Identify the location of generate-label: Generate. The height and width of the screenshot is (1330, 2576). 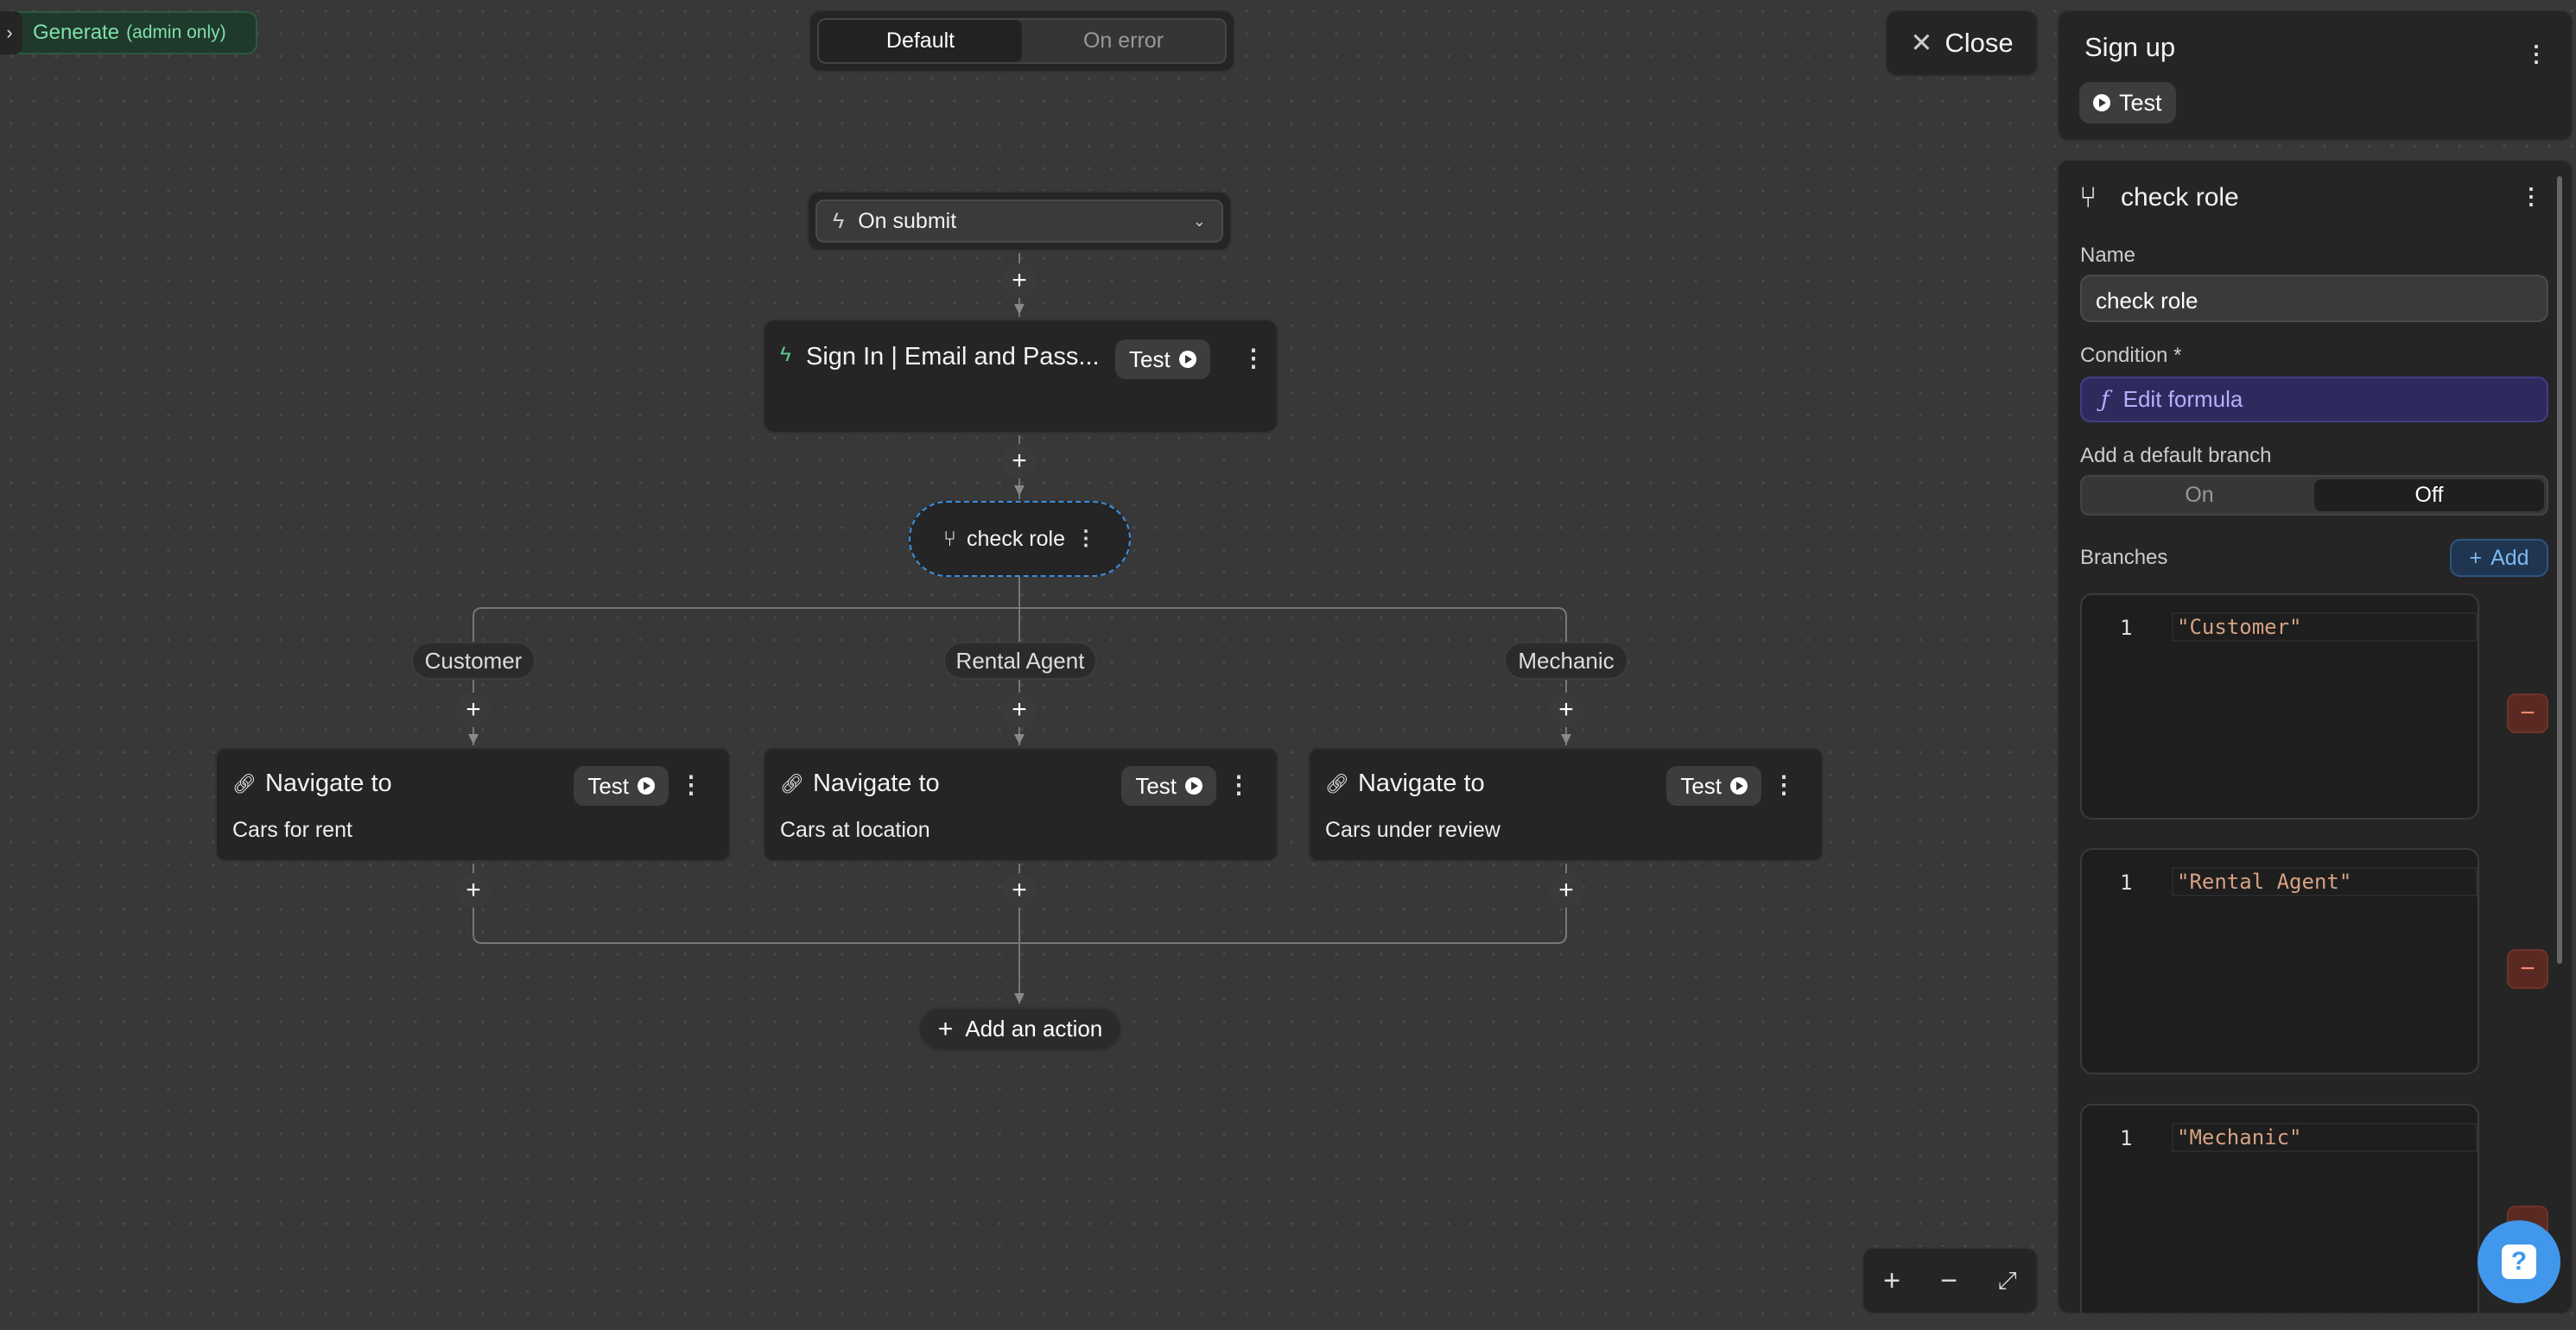
(76, 33).